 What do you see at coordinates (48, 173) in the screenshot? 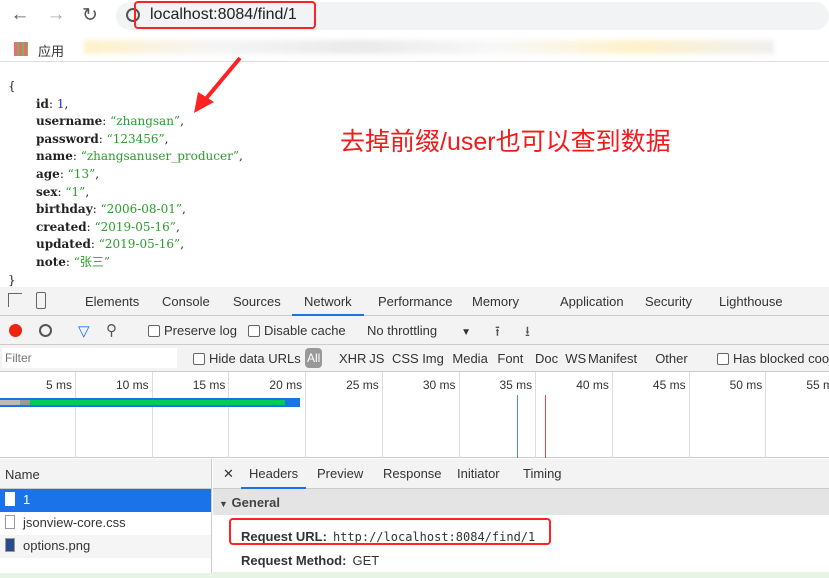
I see `json-key: age` at bounding box center [48, 173].